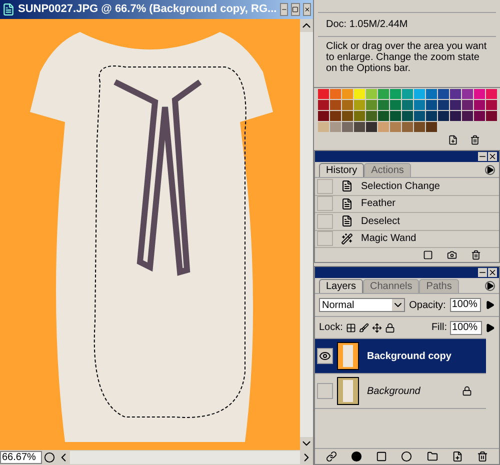  What do you see at coordinates (306, 443) in the screenshot?
I see `scroll-down-icon` at bounding box center [306, 443].